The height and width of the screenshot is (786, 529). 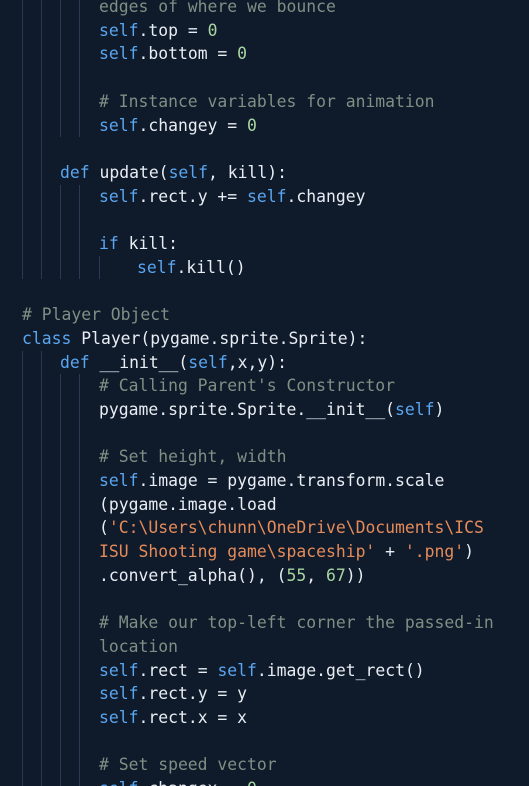 I want to click on code-token: .changey, so click(x=326, y=196).